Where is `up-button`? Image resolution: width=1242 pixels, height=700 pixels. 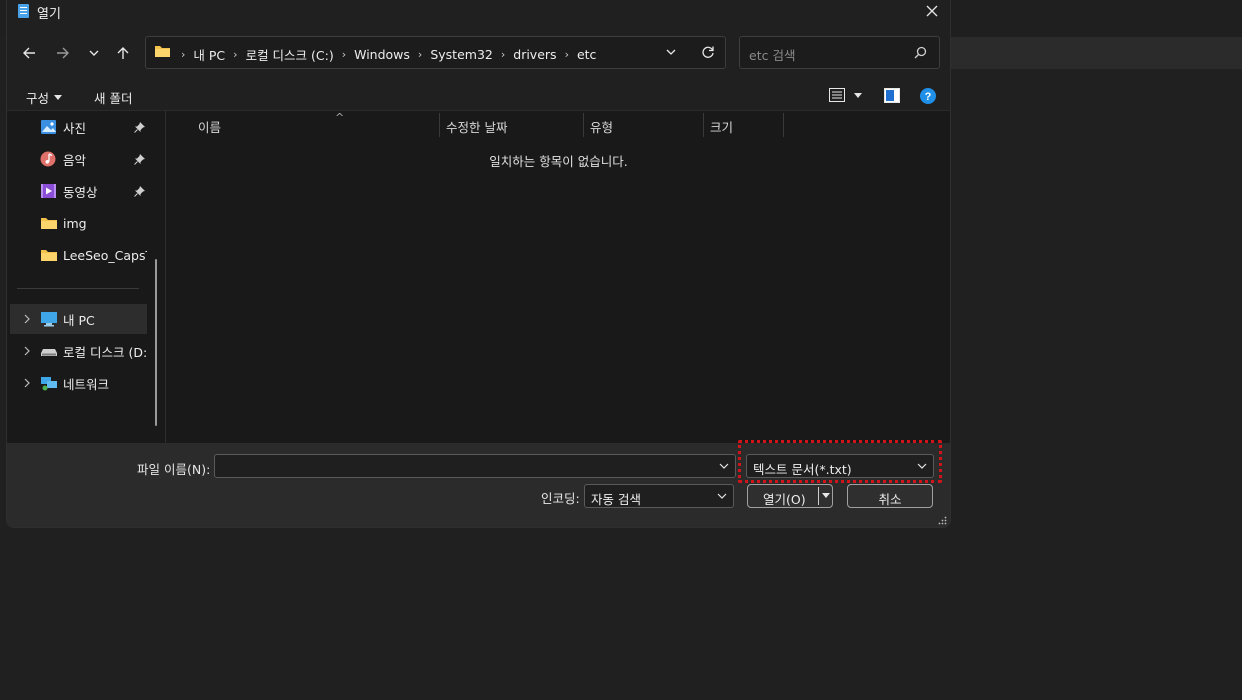 up-button is located at coordinates (123, 53).